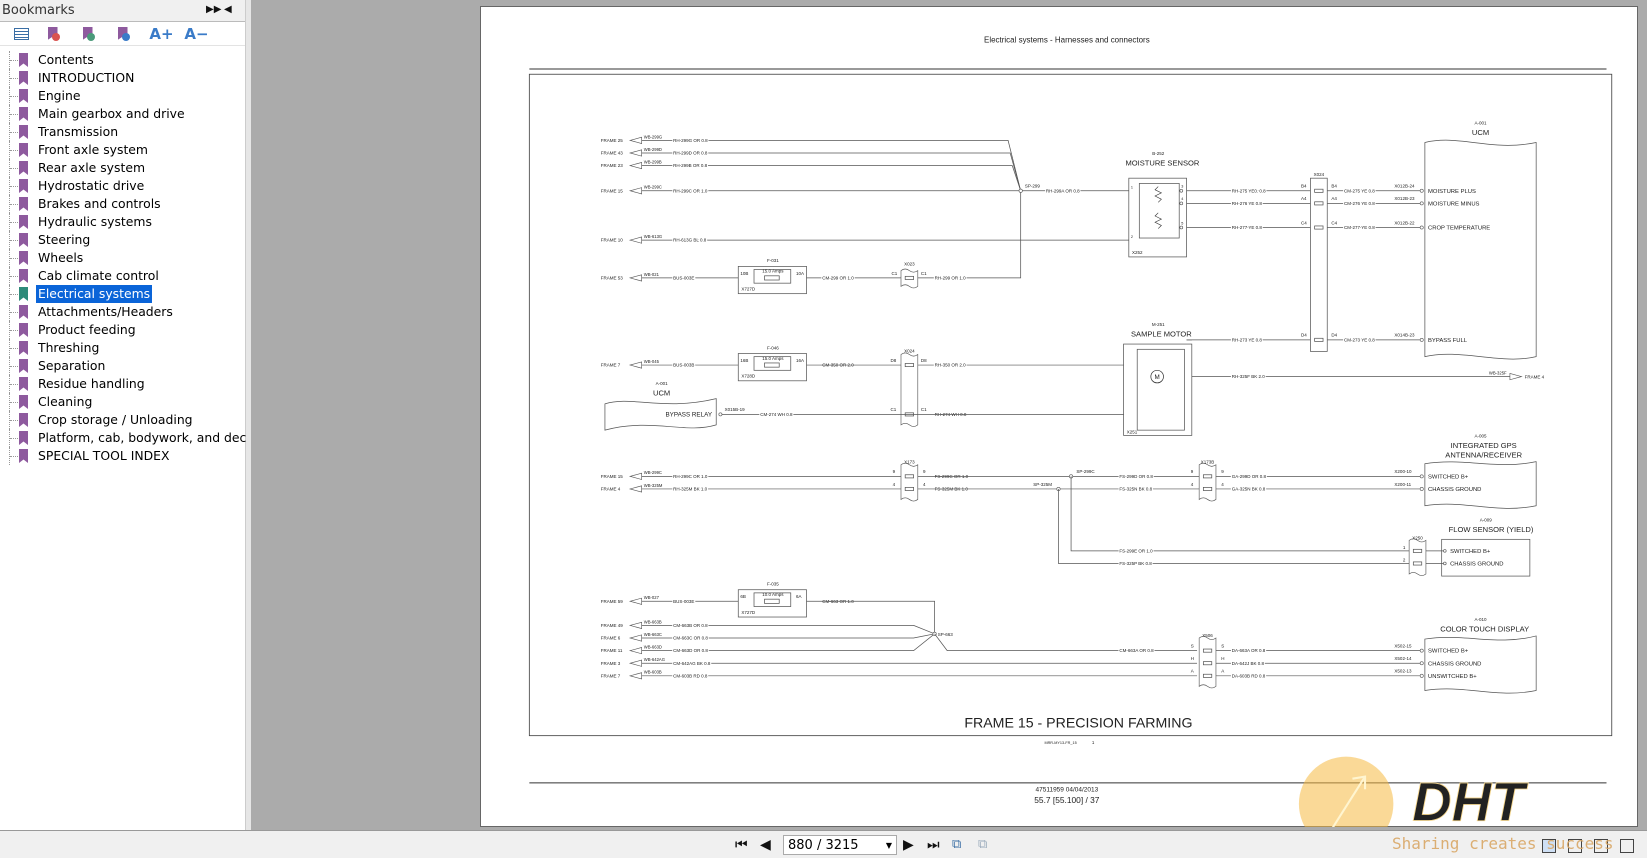 Image resolution: width=1647 pixels, height=858 pixels. I want to click on bookmark-item: Brakes and controls, so click(123, 204).